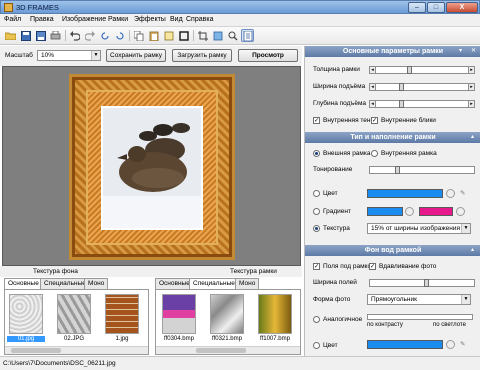 The width and height of the screenshot is (480, 370). I want to click on panel-frame-type-header: Тип и наполнение рамки ▴, so click(392, 137).